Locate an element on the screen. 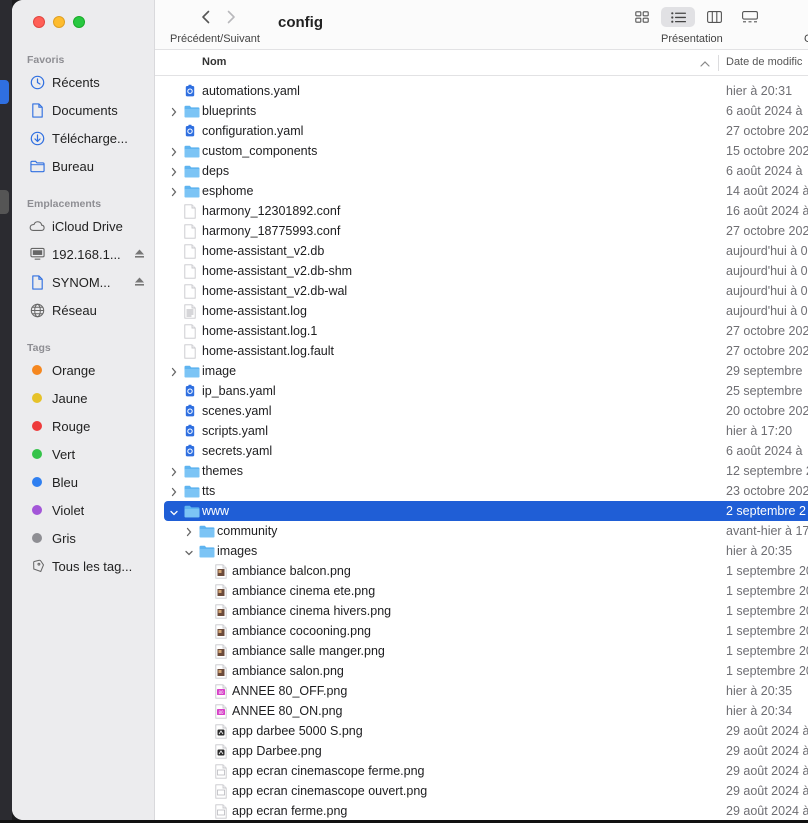 Image resolution: width=808 pixels, height=823 pixels. file-row-8: home-assistant_v2.db aujourd'hui à 0 is located at coordinates (481, 251).